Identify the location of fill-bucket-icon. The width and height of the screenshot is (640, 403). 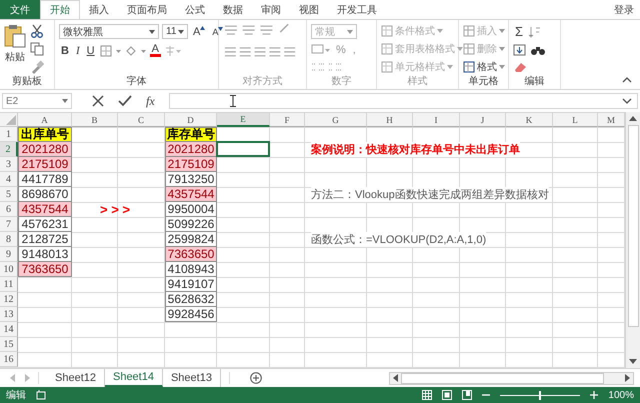
(135, 50).